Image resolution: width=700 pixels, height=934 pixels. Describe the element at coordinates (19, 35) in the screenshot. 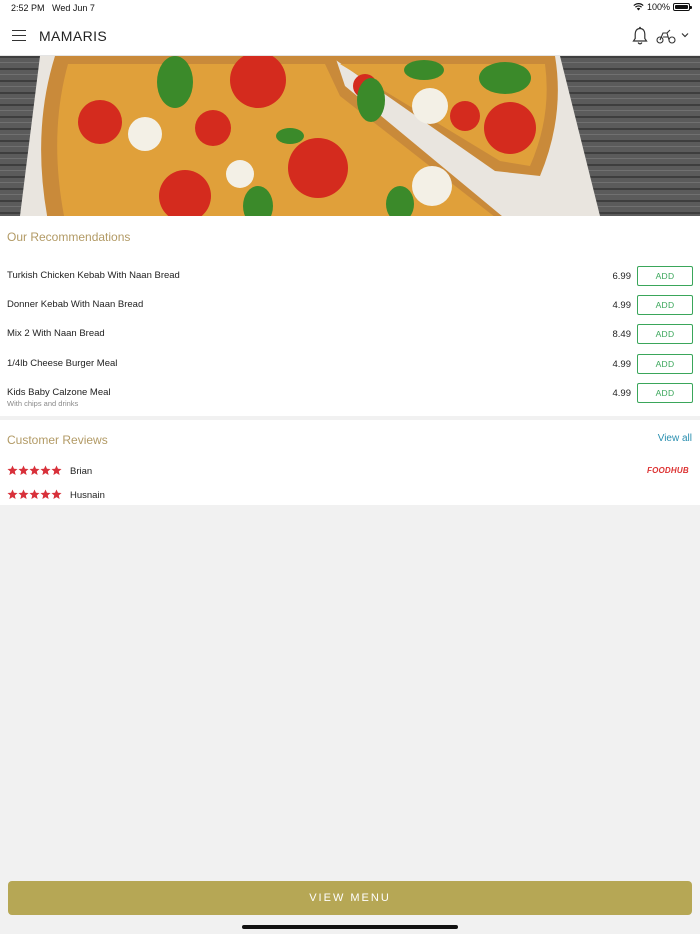

I see `hamburger-menu-icon` at that location.